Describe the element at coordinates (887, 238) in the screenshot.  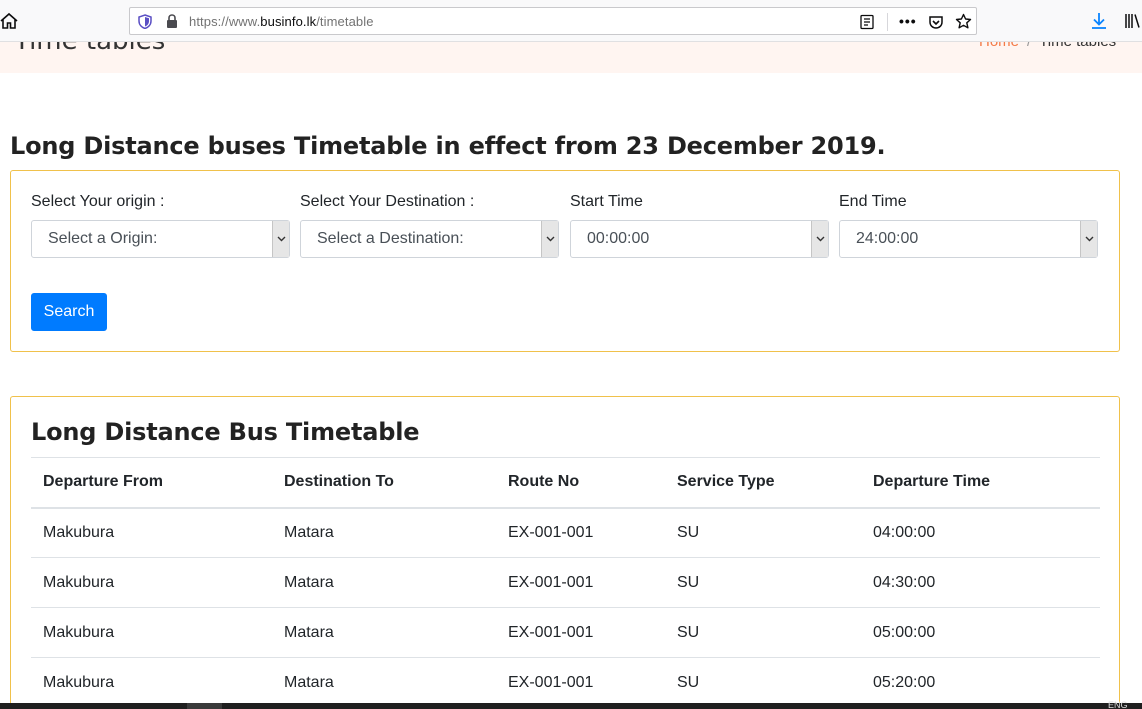
I see `end-time-value: 24:00:00` at that location.